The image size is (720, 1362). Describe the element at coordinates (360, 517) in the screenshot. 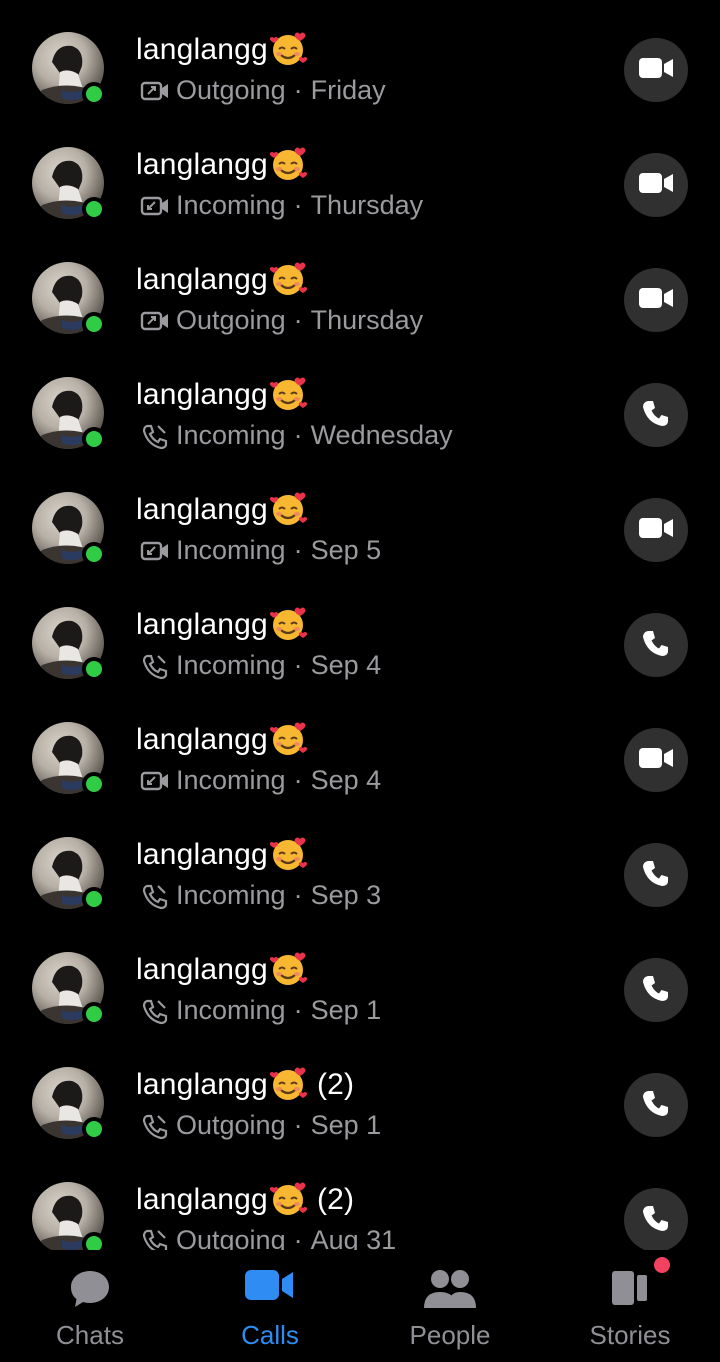

I see `call-row-4: langlangg Incoming · Sep 5` at that location.